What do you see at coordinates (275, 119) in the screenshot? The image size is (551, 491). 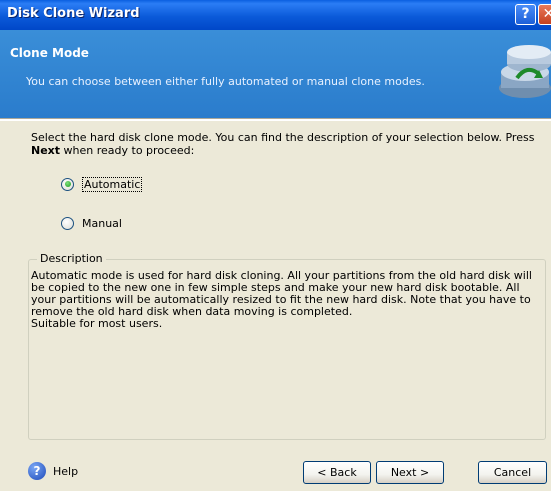 I see `header-separator` at bounding box center [275, 119].